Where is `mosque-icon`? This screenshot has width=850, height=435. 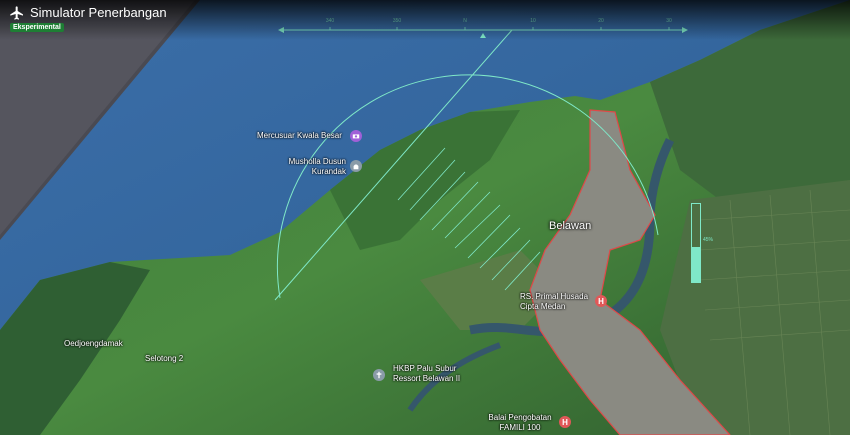 mosque-icon is located at coordinates (356, 166).